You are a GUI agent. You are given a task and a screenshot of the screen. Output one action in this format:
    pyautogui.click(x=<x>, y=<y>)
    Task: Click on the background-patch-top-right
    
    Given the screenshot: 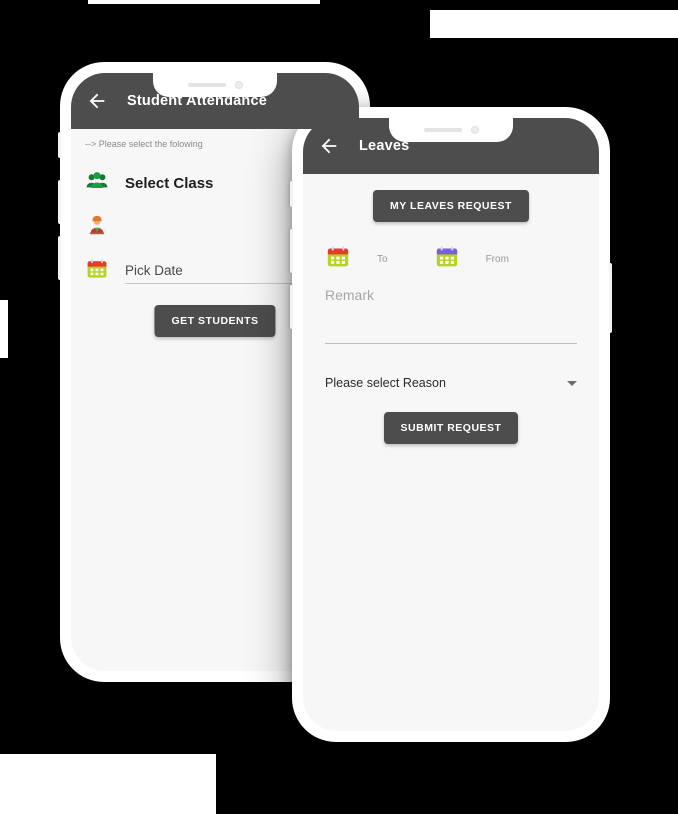 What is the action you would take?
    pyautogui.click(x=554, y=24)
    